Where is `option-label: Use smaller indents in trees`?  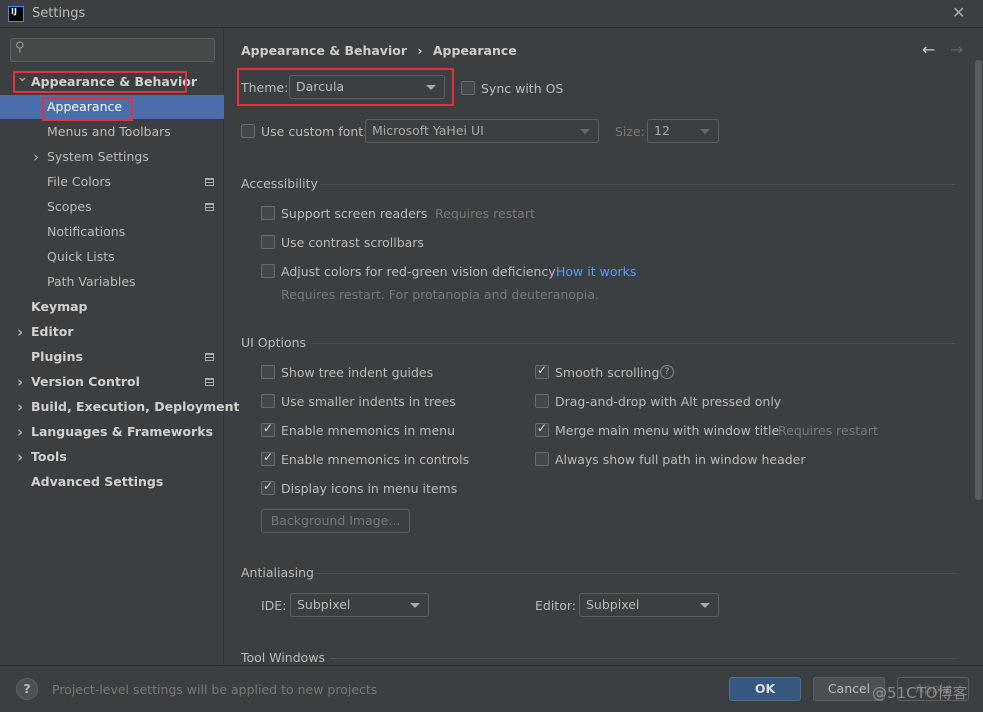
option-label: Use smaller indents in trees is located at coordinates (368, 401).